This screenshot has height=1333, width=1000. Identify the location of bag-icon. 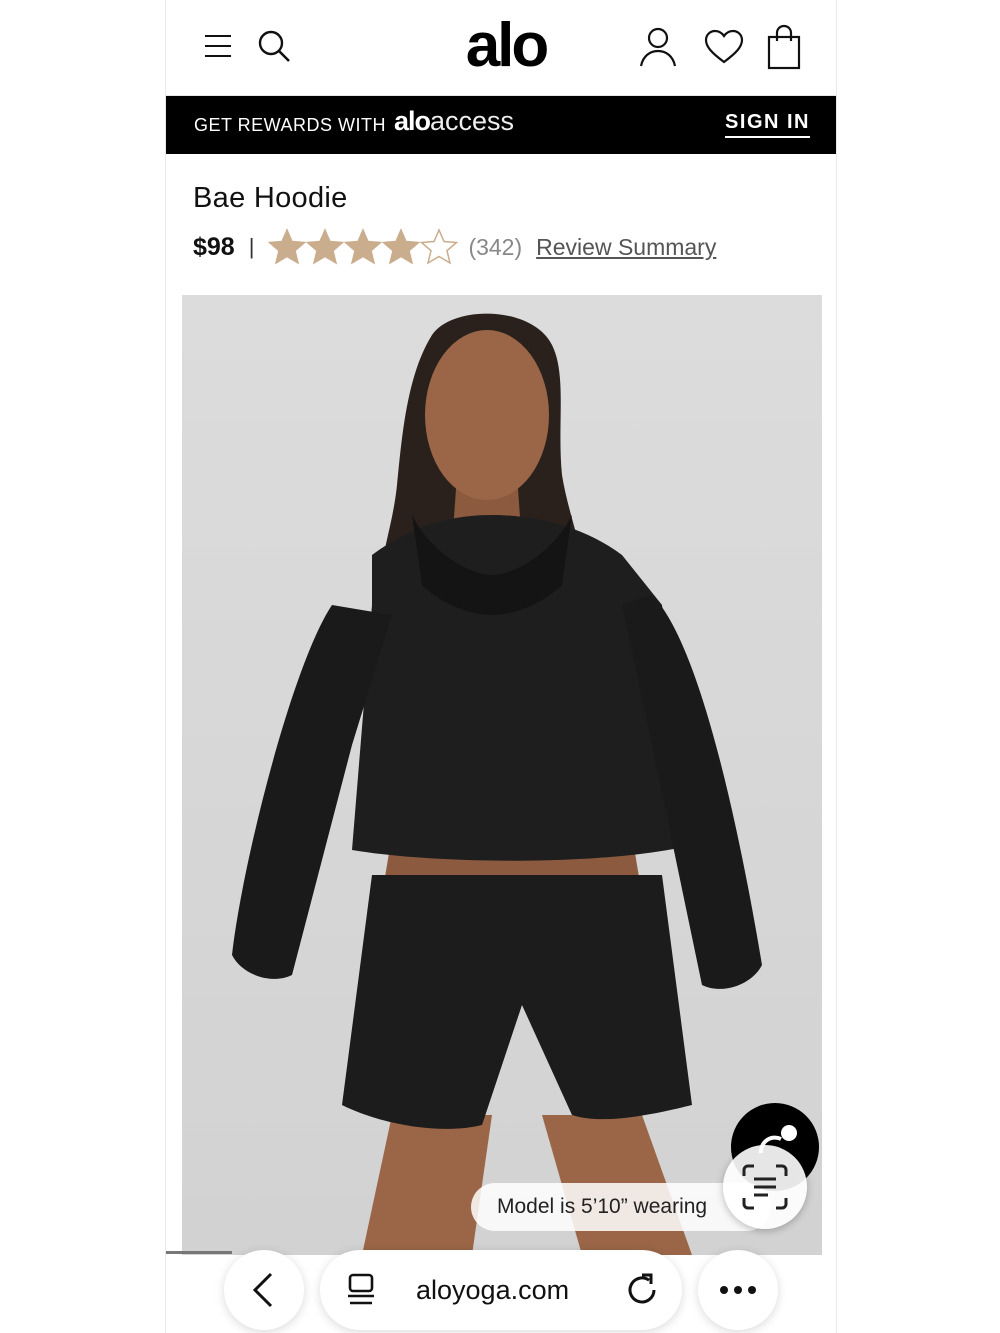
(784, 47).